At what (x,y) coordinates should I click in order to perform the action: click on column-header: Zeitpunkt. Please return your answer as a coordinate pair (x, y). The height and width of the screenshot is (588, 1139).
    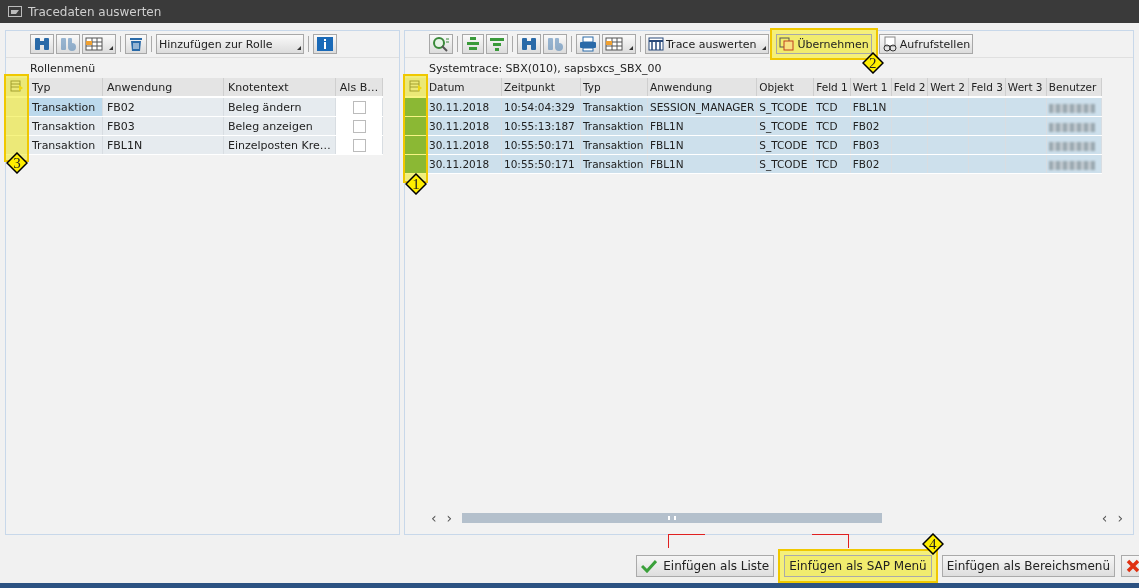
    Looking at the image, I should click on (541, 87).